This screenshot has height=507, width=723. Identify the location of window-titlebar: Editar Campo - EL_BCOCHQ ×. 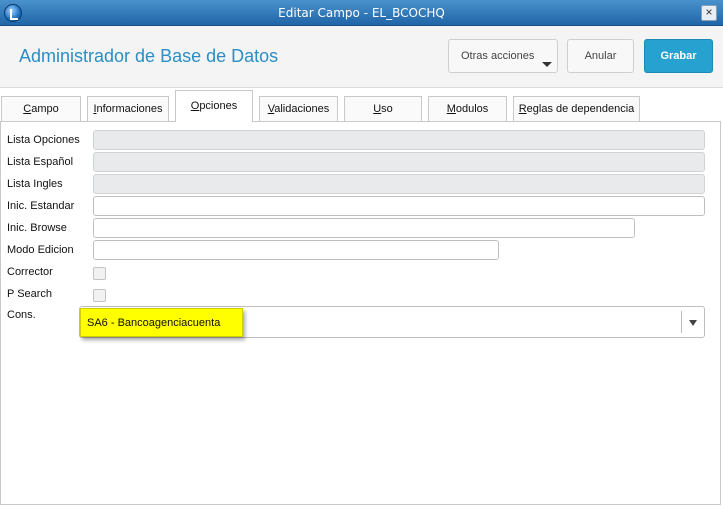
(361, 13).